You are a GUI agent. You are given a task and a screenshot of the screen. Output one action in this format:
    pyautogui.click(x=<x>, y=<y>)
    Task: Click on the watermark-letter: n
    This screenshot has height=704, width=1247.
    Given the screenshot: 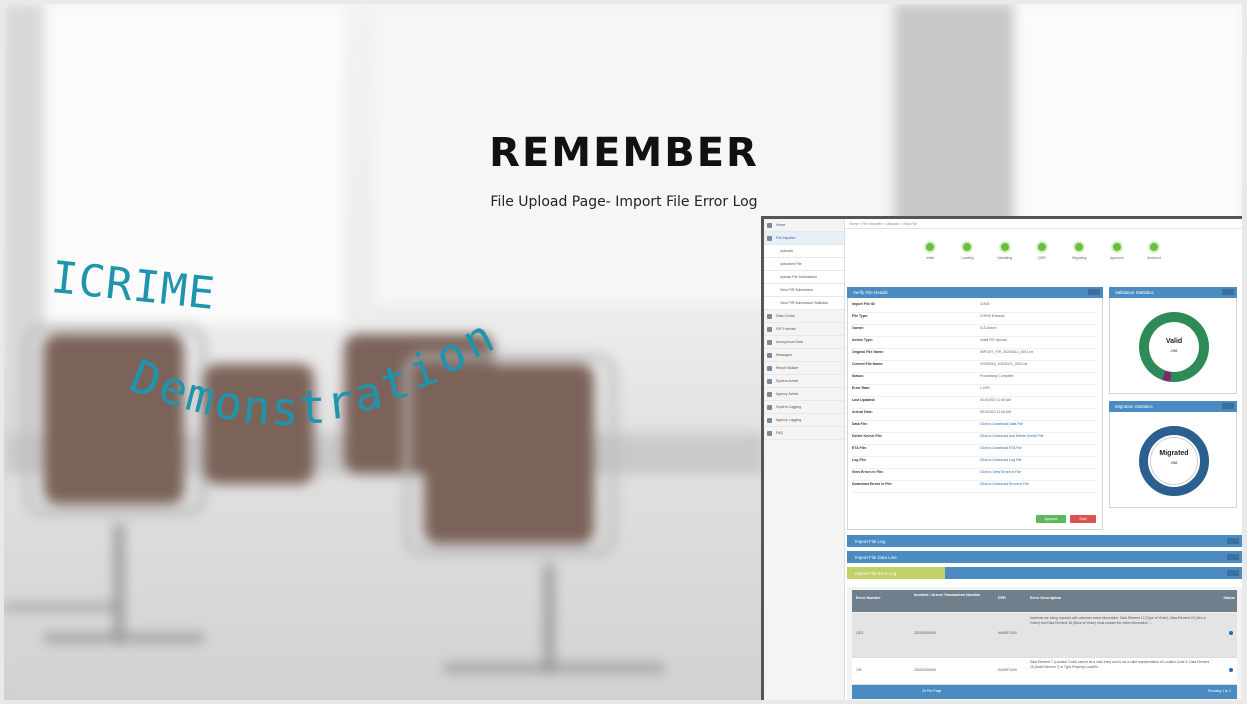 What is the action you would take?
    pyautogui.click(x=257, y=407)
    